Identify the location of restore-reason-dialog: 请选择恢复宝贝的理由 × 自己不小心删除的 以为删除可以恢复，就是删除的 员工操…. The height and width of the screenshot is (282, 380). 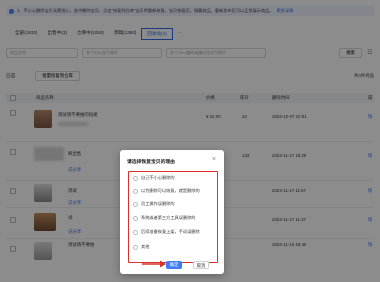
(172, 212).